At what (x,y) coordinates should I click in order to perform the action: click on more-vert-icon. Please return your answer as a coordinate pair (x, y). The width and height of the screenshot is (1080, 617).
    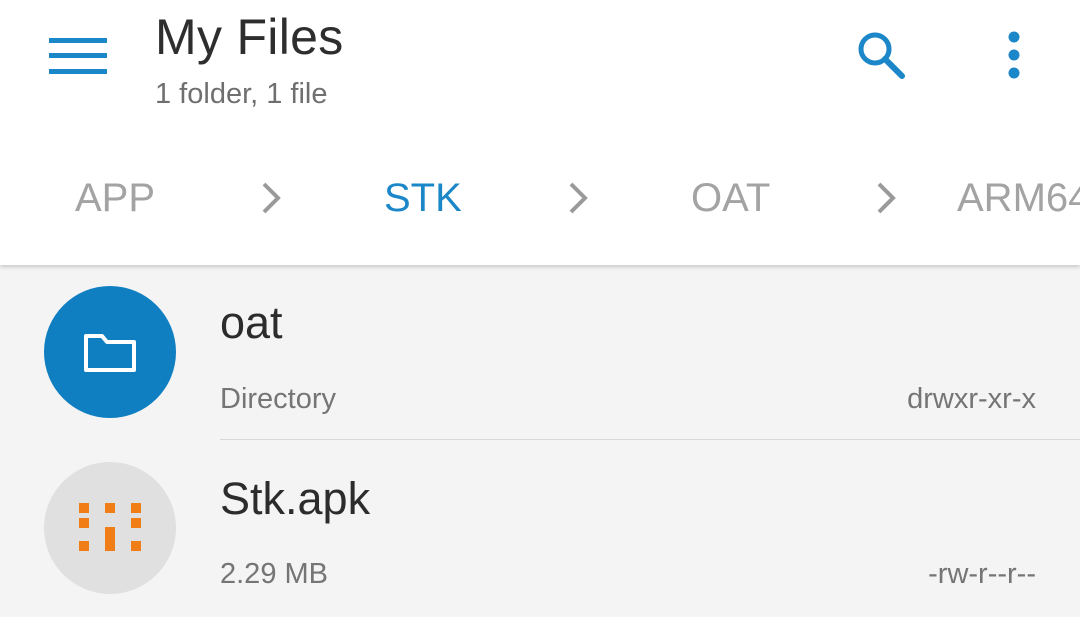
    Looking at the image, I should click on (1014, 55).